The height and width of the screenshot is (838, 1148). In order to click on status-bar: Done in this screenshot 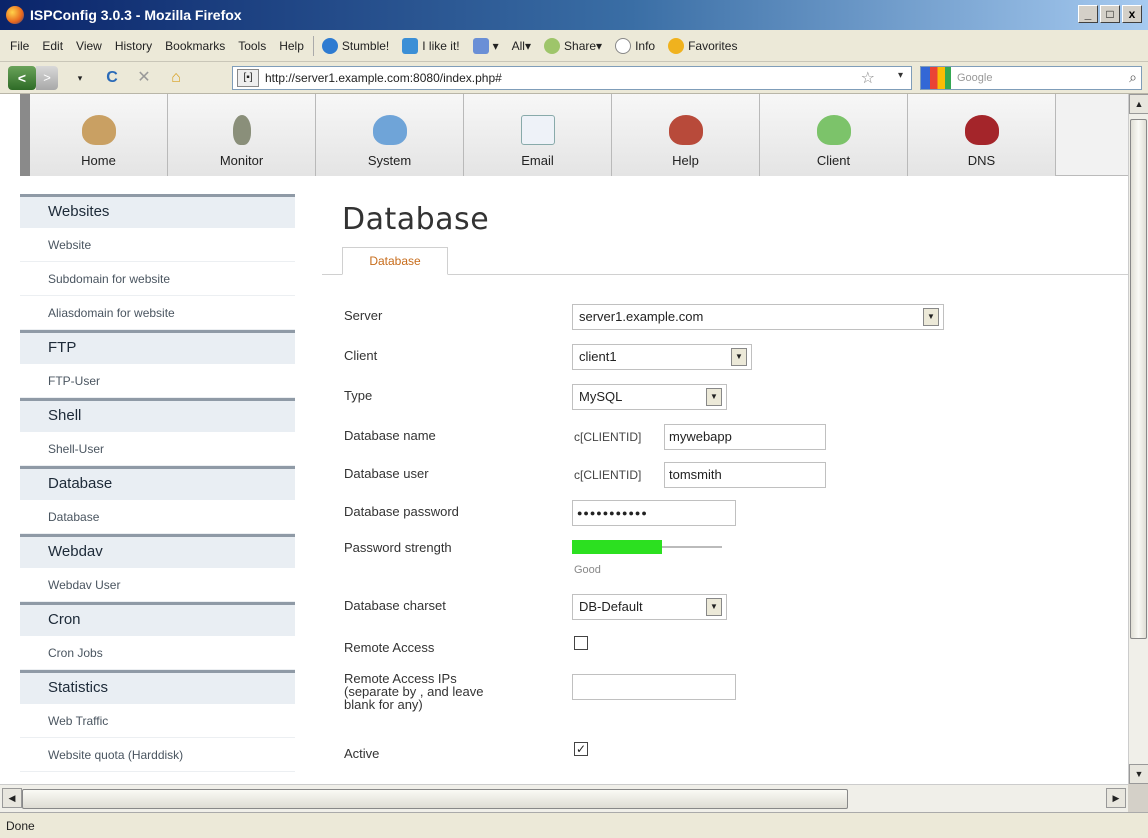, I will do `click(574, 825)`.